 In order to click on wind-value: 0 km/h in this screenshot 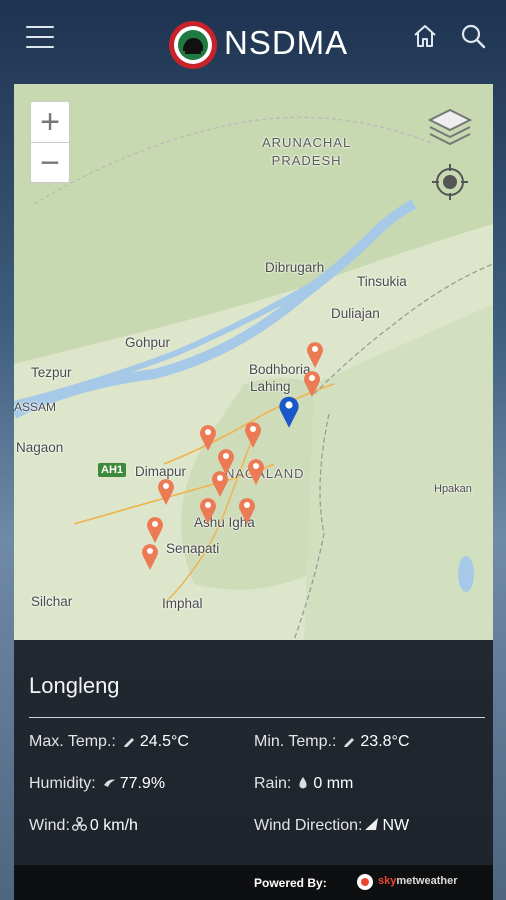, I will do `click(113, 825)`.